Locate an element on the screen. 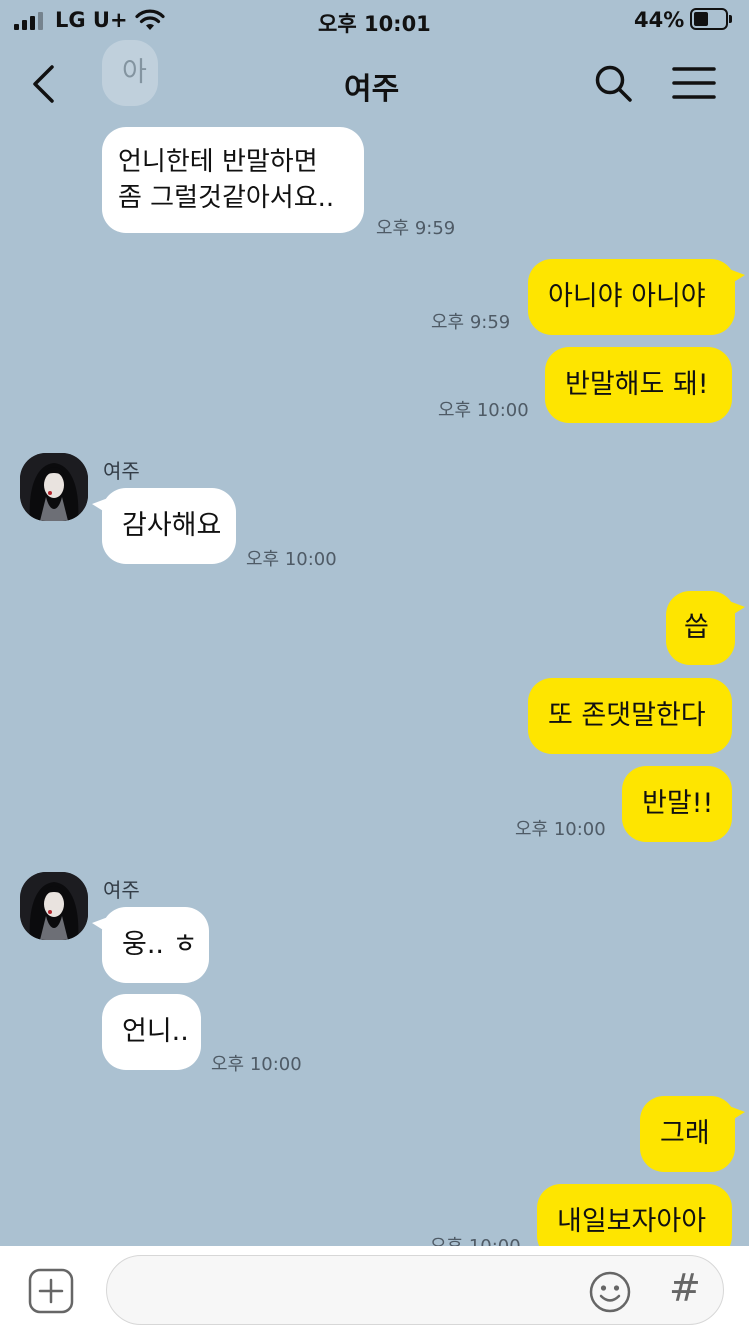 The width and height of the screenshot is (749, 1334). message-bubble-incoming: 언니.. is located at coordinates (151, 1032).